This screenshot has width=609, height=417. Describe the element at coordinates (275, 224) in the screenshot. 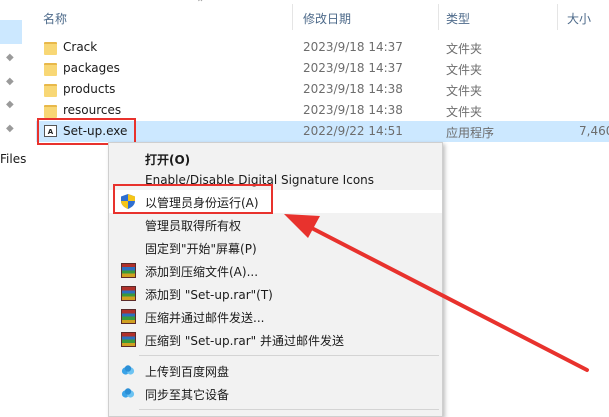

I see `menu-item-take-ownership: 管理员取得所有权` at that location.